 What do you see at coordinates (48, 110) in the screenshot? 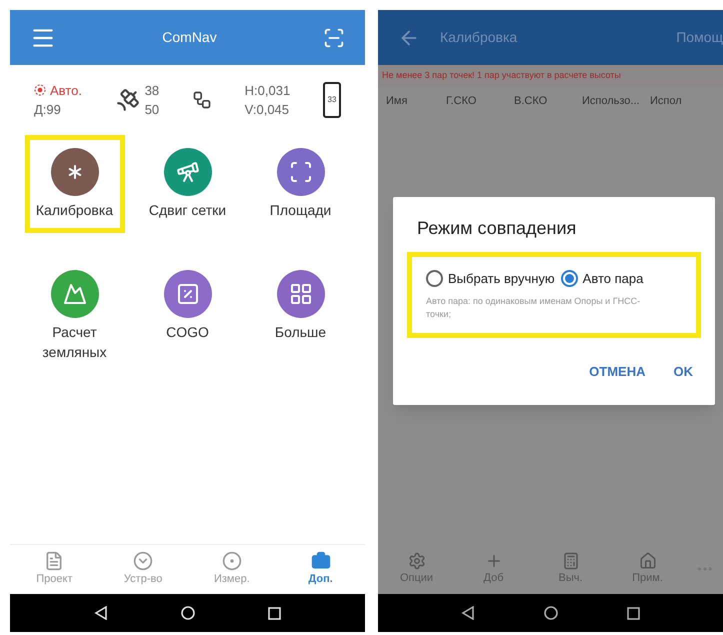
I see `age-text: Д:99` at bounding box center [48, 110].